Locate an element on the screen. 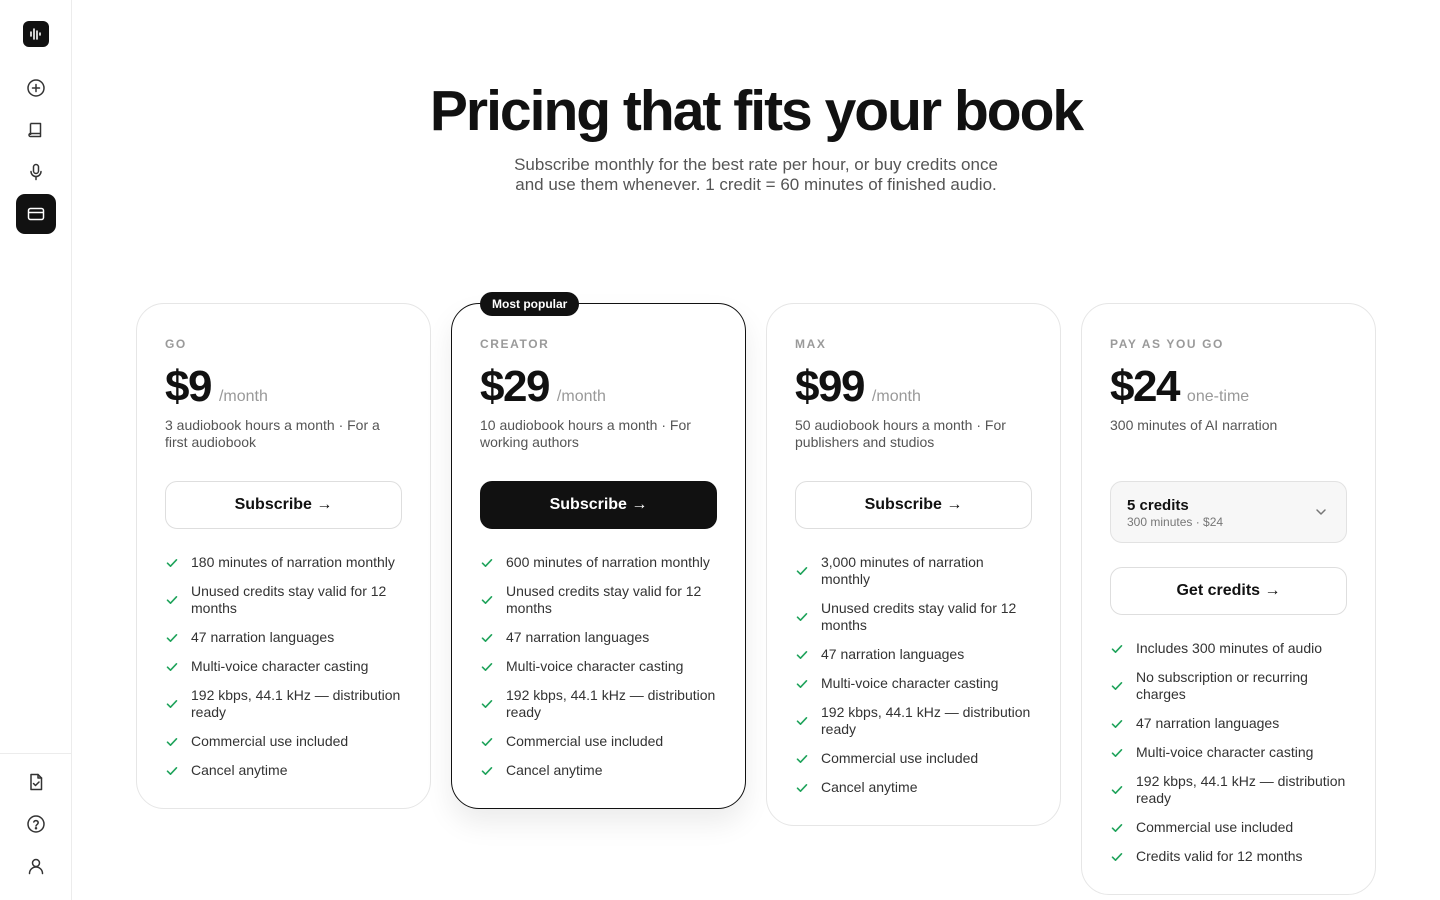  microphone-icon is located at coordinates (36, 172).